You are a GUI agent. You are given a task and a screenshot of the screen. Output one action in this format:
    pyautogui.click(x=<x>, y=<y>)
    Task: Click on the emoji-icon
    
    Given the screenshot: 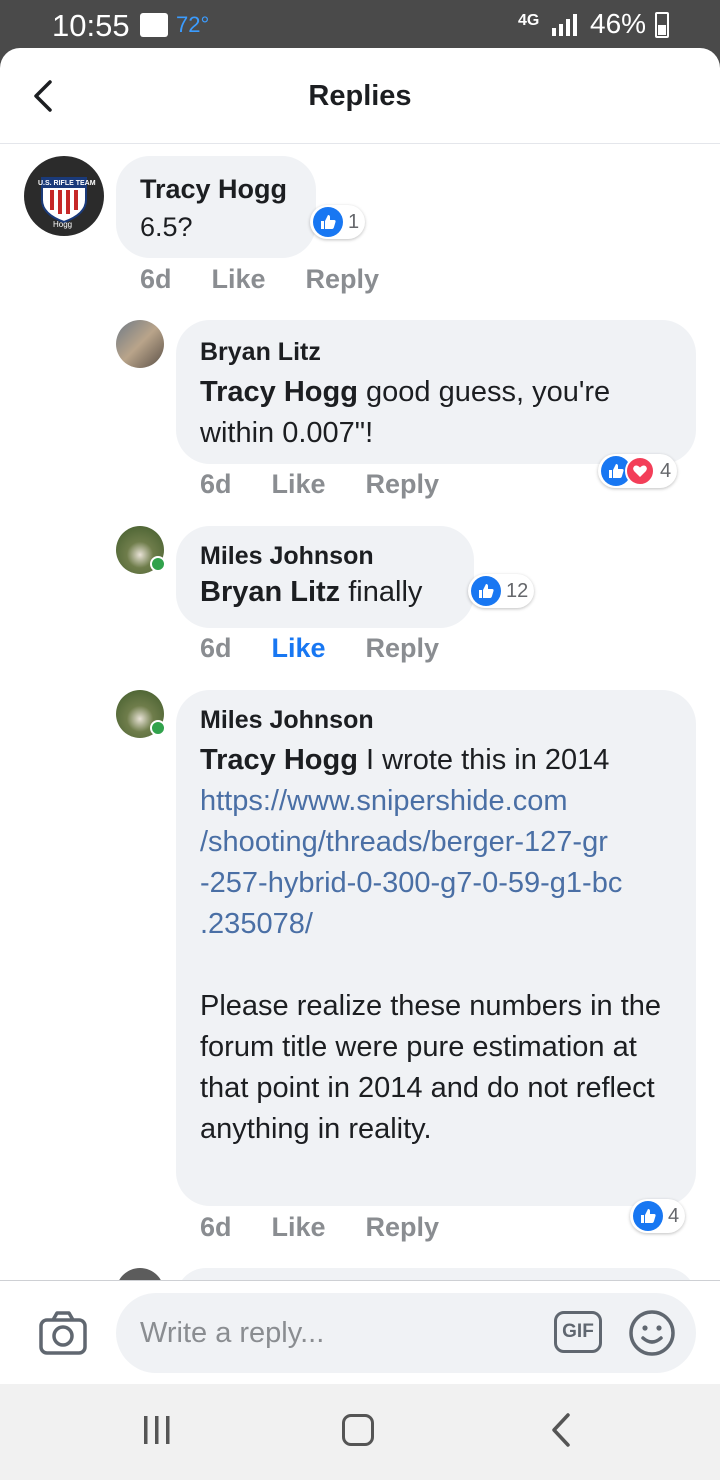 What is the action you would take?
    pyautogui.click(x=652, y=1333)
    